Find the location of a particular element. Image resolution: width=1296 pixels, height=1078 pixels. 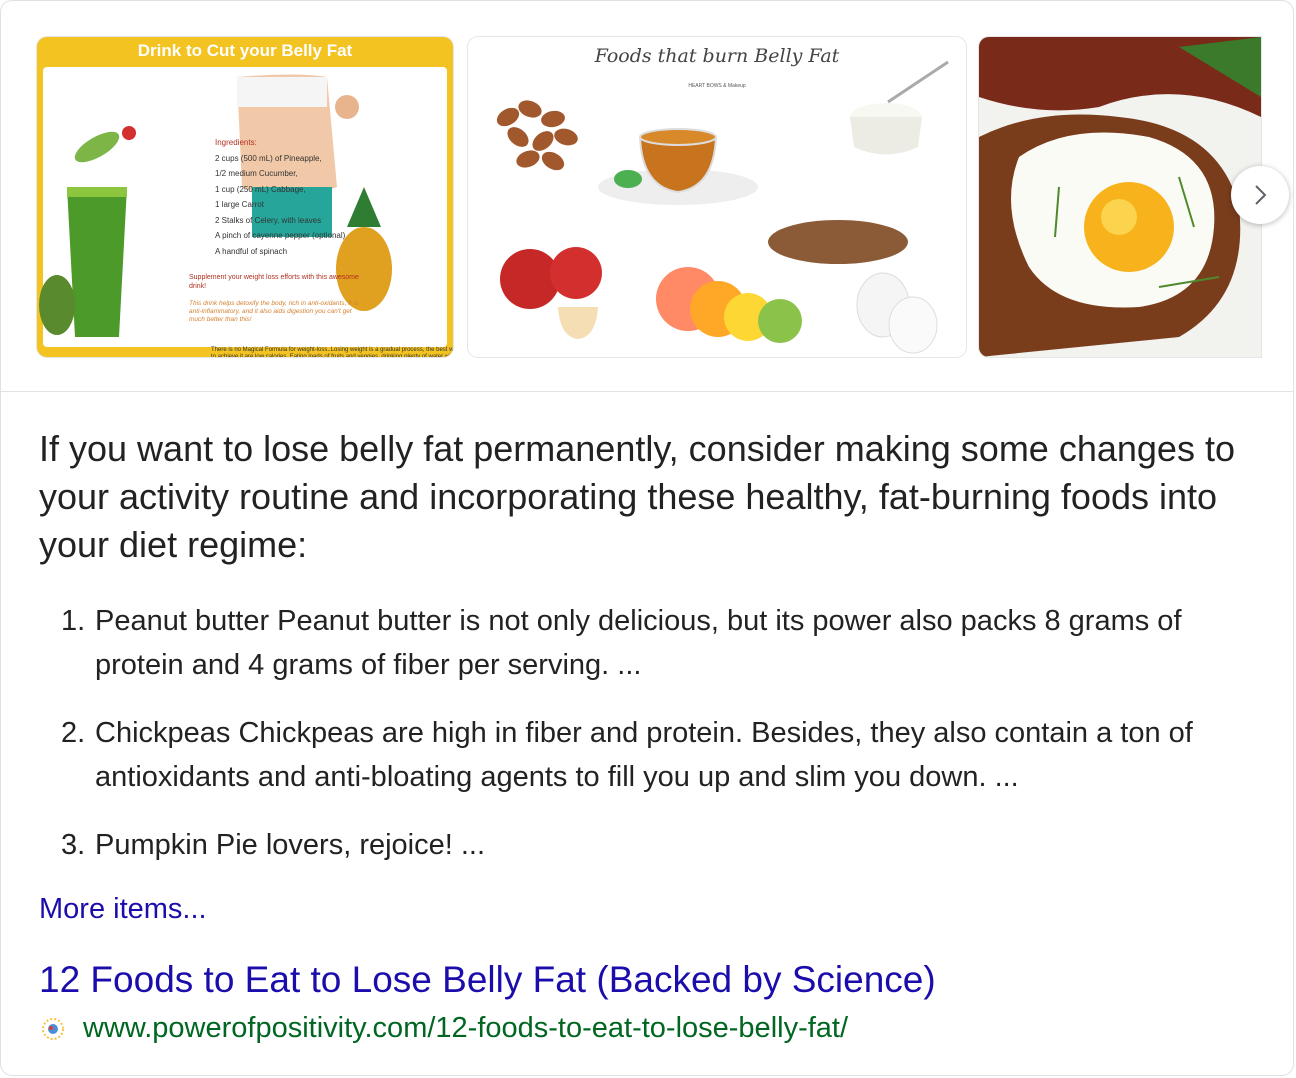

carousel-next-button is located at coordinates (1260, 195).